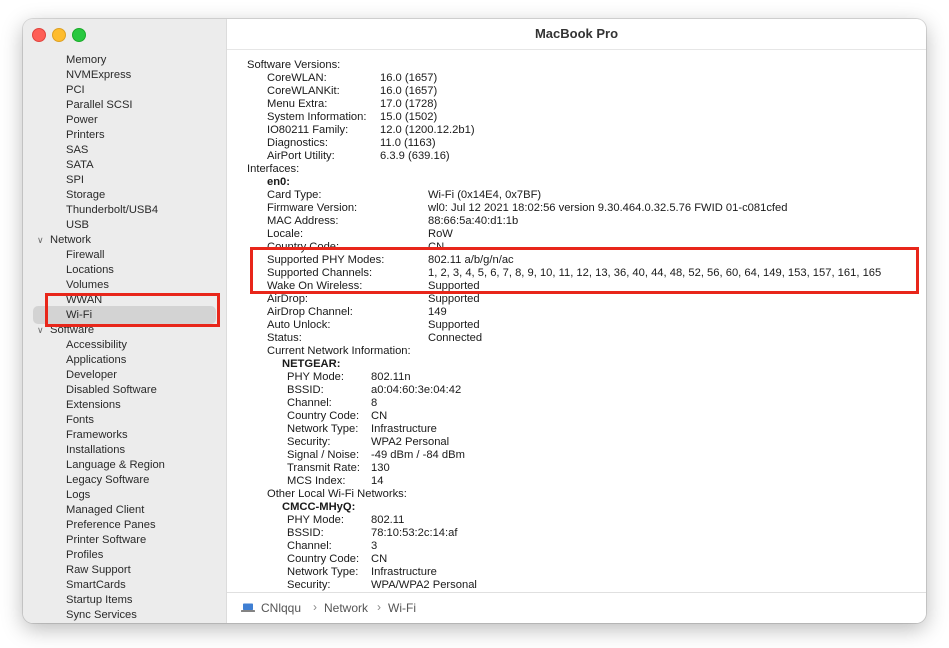  Describe the element at coordinates (485, 195) in the screenshot. I see `info-value: Wi-Fi (0x14E4, 0x7BF)` at that location.